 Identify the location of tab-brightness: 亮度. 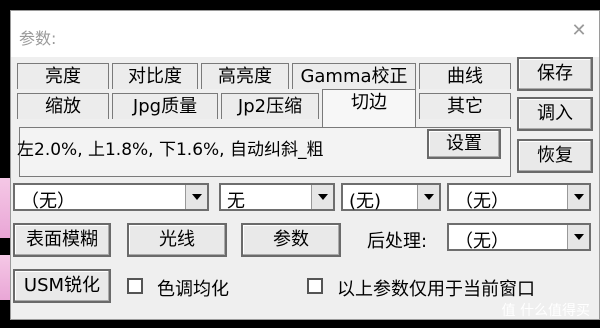
(63, 76).